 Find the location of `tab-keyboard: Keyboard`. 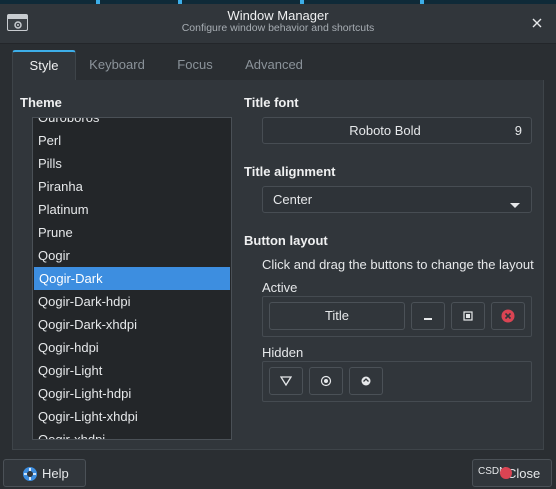

tab-keyboard: Keyboard is located at coordinates (117, 65).